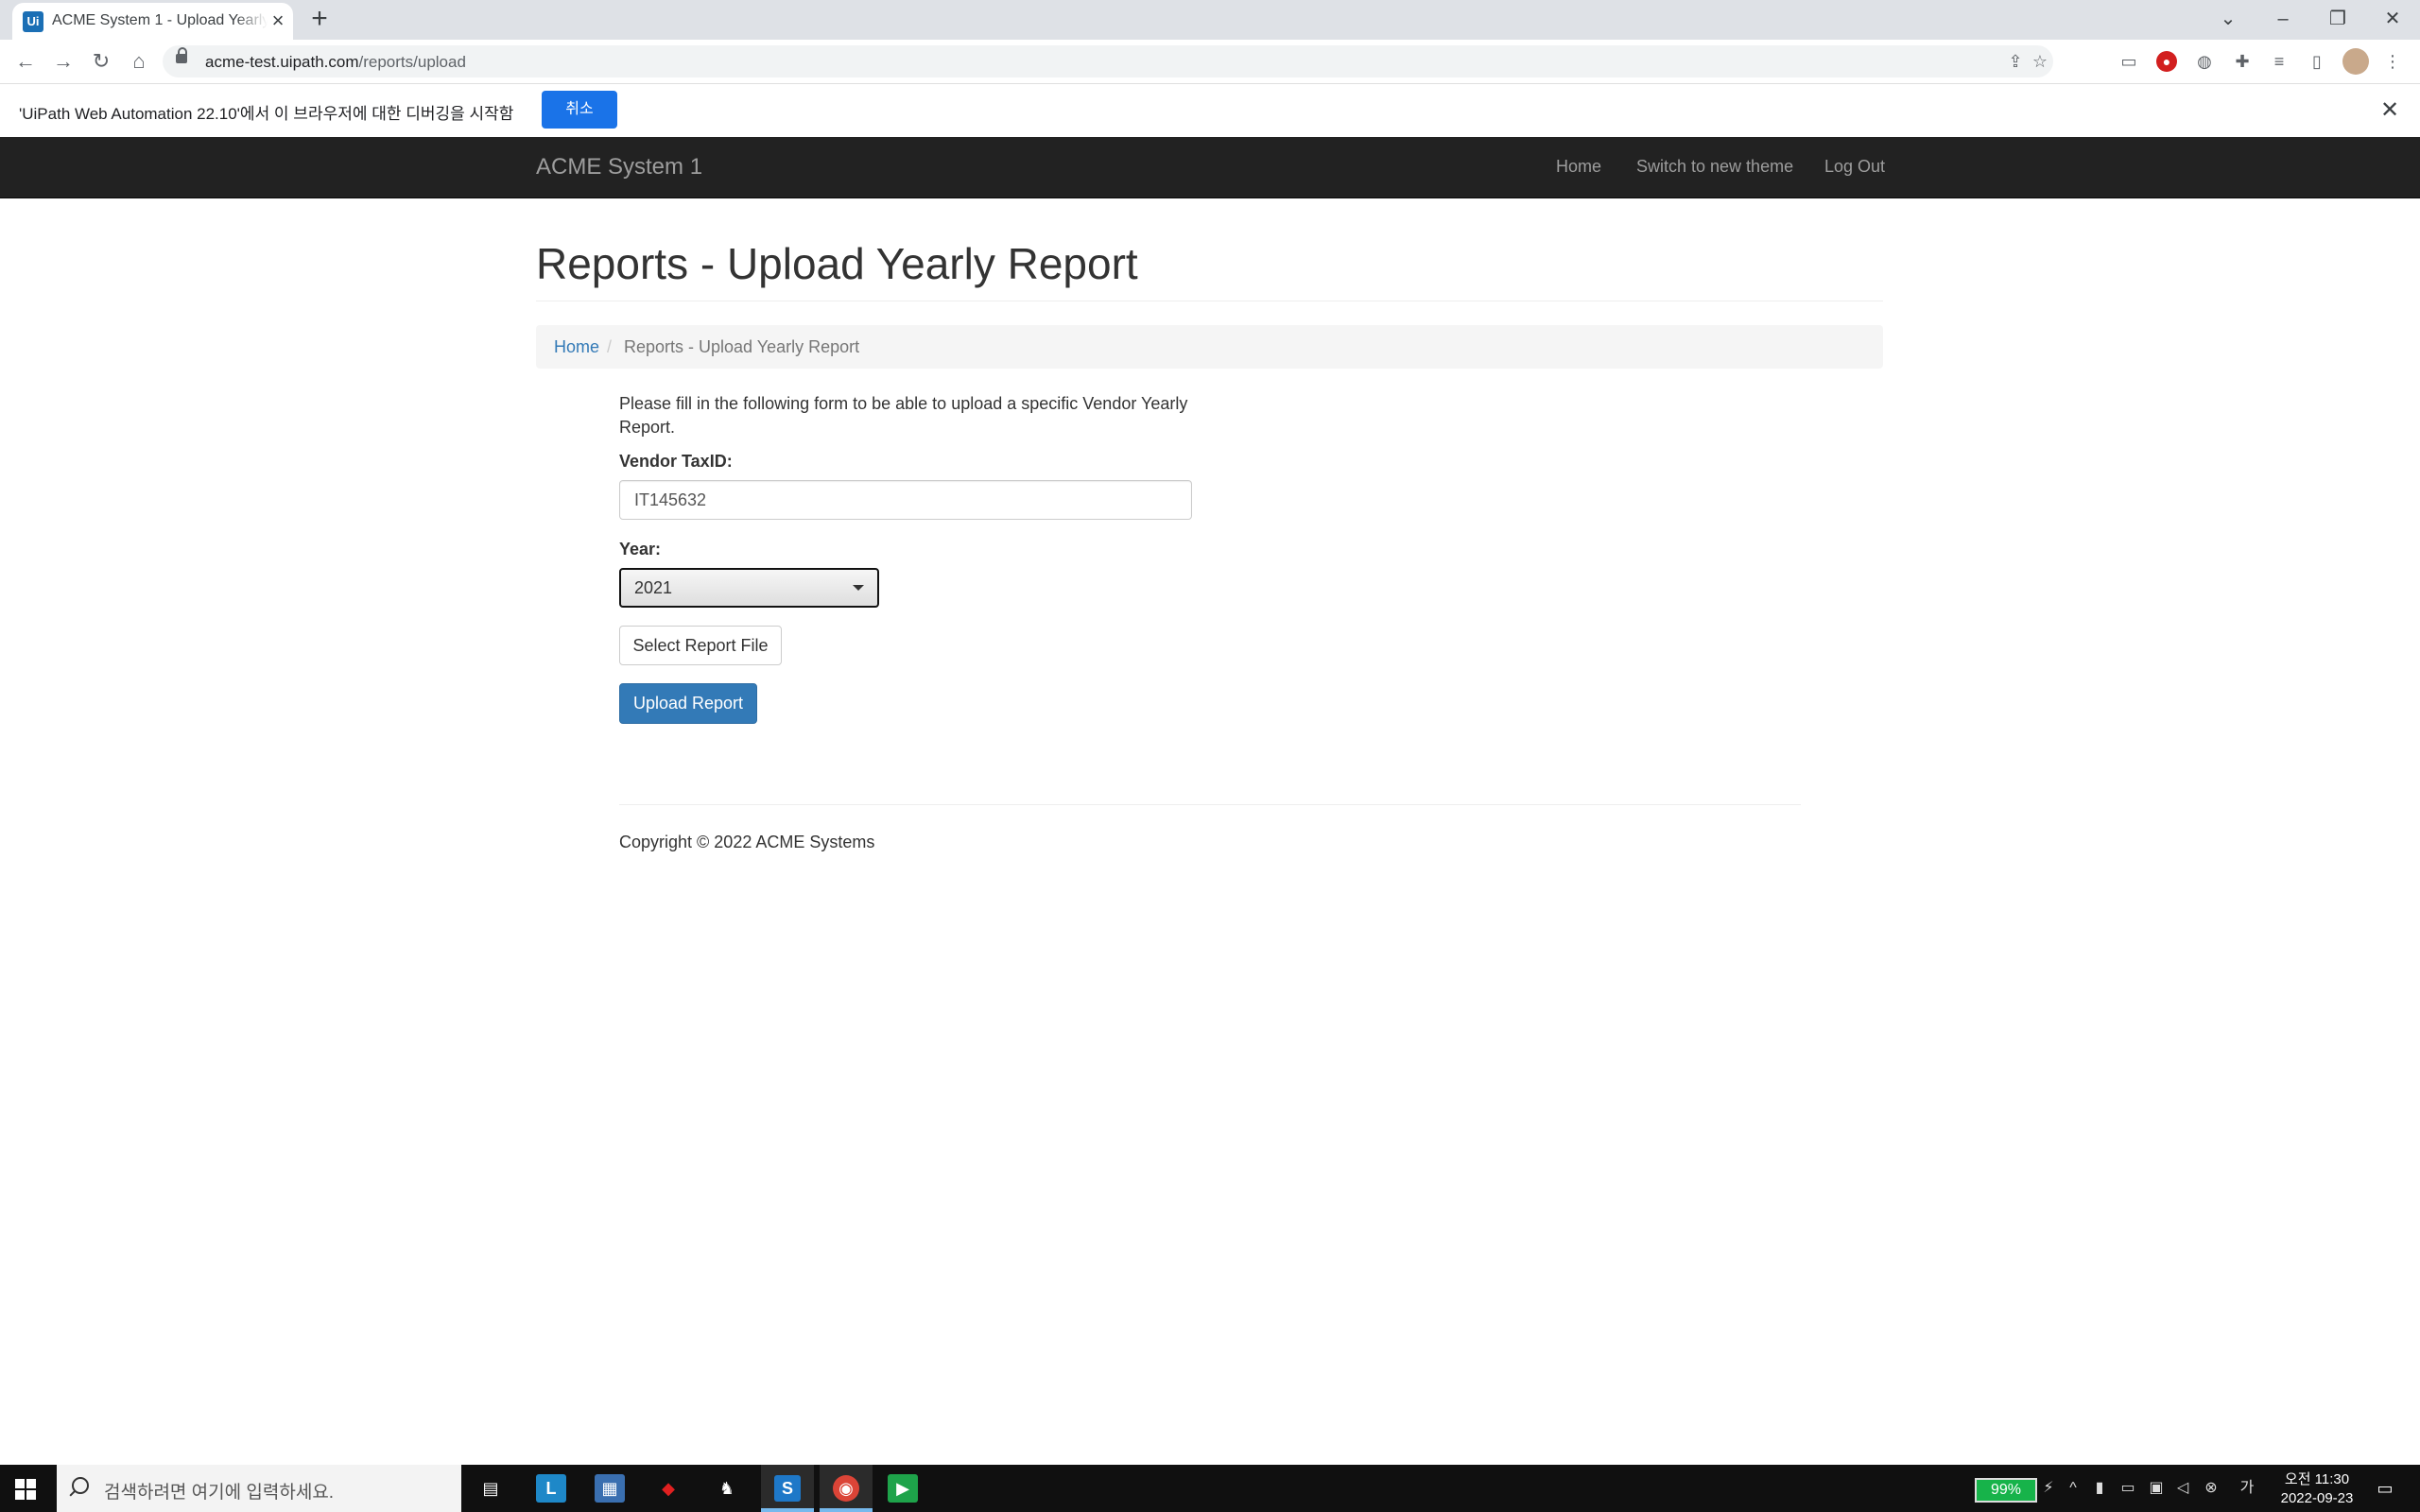  I want to click on breadcrumb-current: Reports - Upload Yearly Report, so click(742, 346).